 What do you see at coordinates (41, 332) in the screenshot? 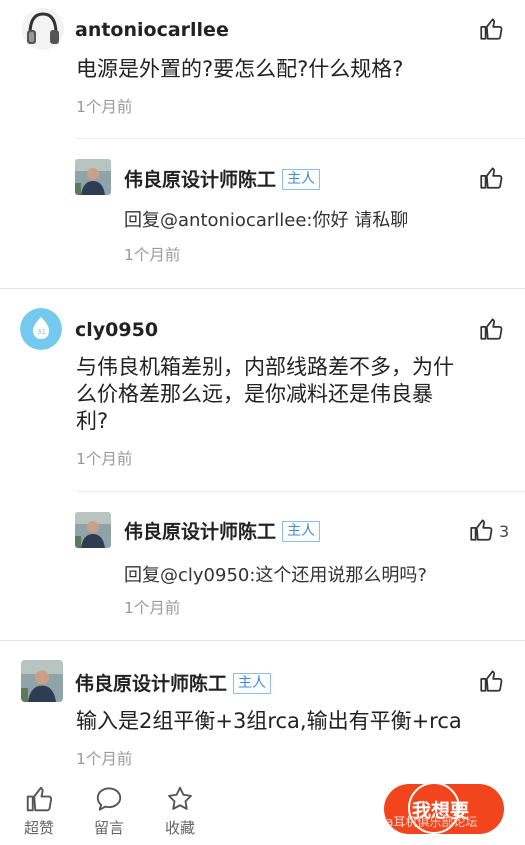
I see `svg-text: 31` at bounding box center [41, 332].